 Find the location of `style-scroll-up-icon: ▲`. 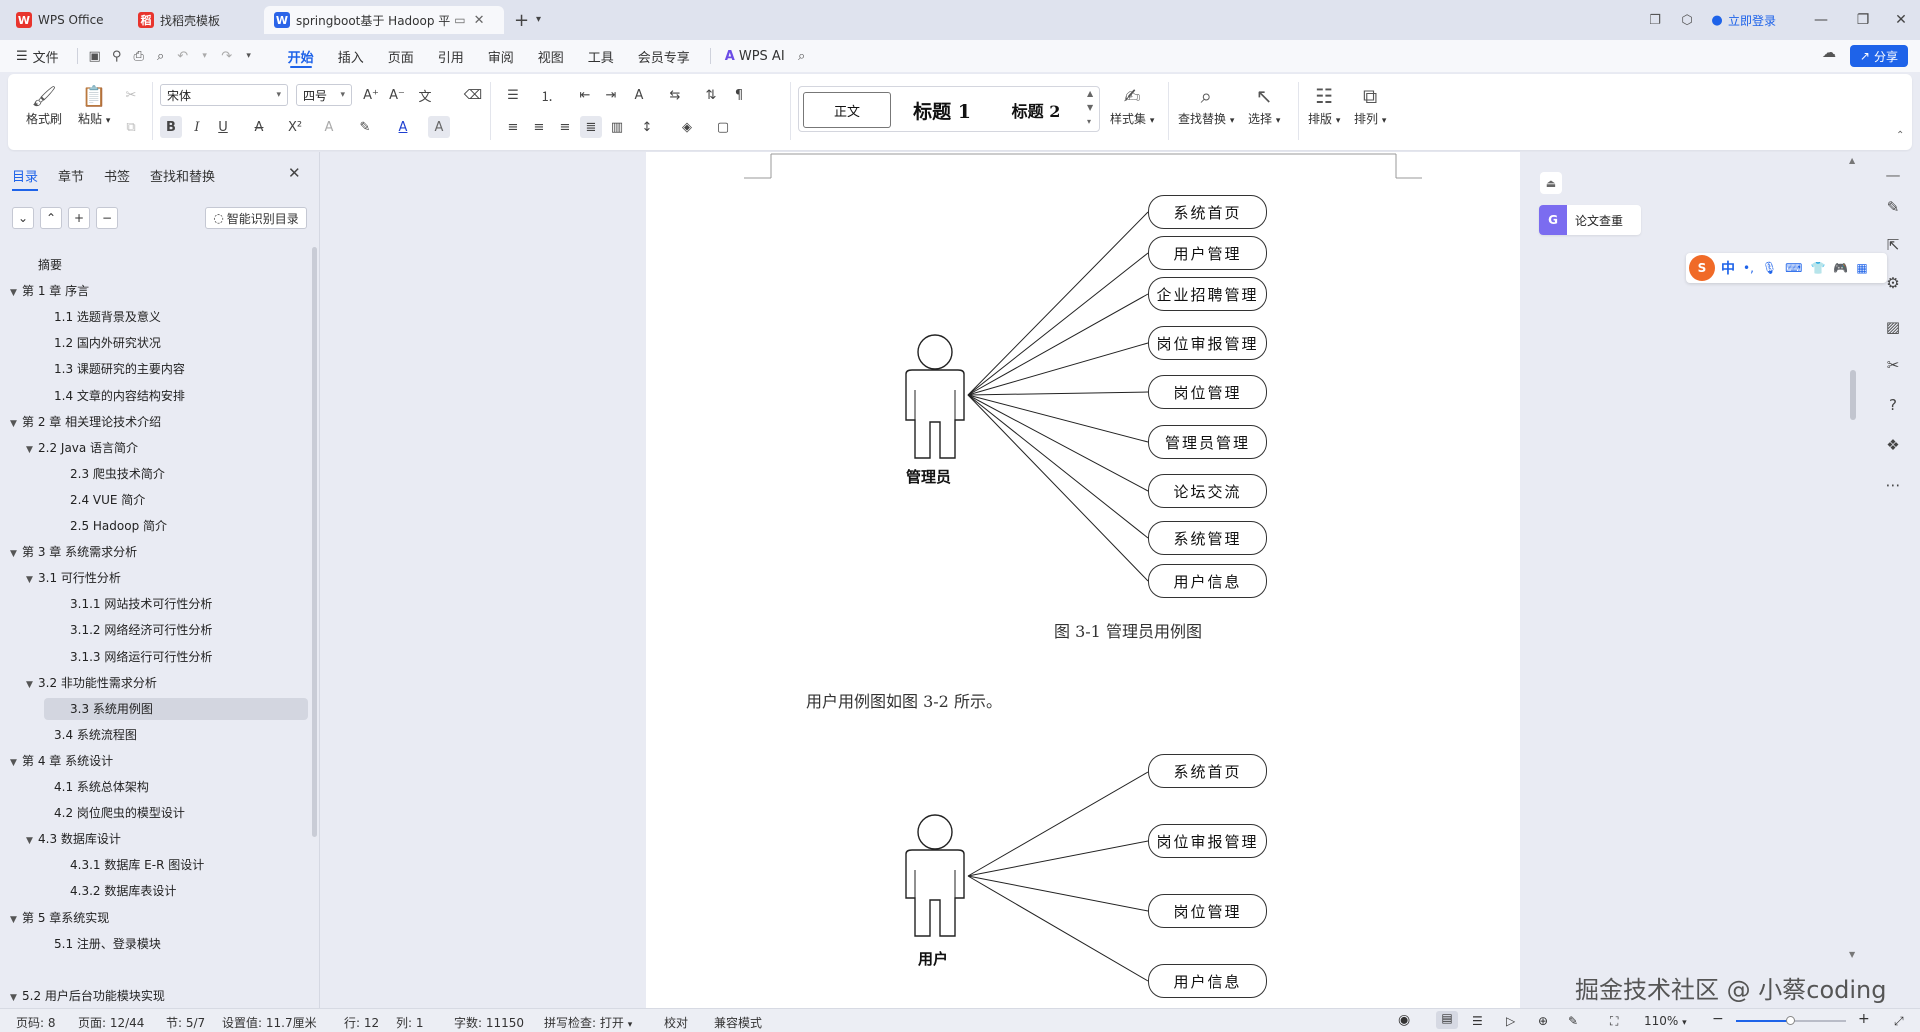

style-scroll-up-icon: ▲ is located at coordinates (1090, 93).